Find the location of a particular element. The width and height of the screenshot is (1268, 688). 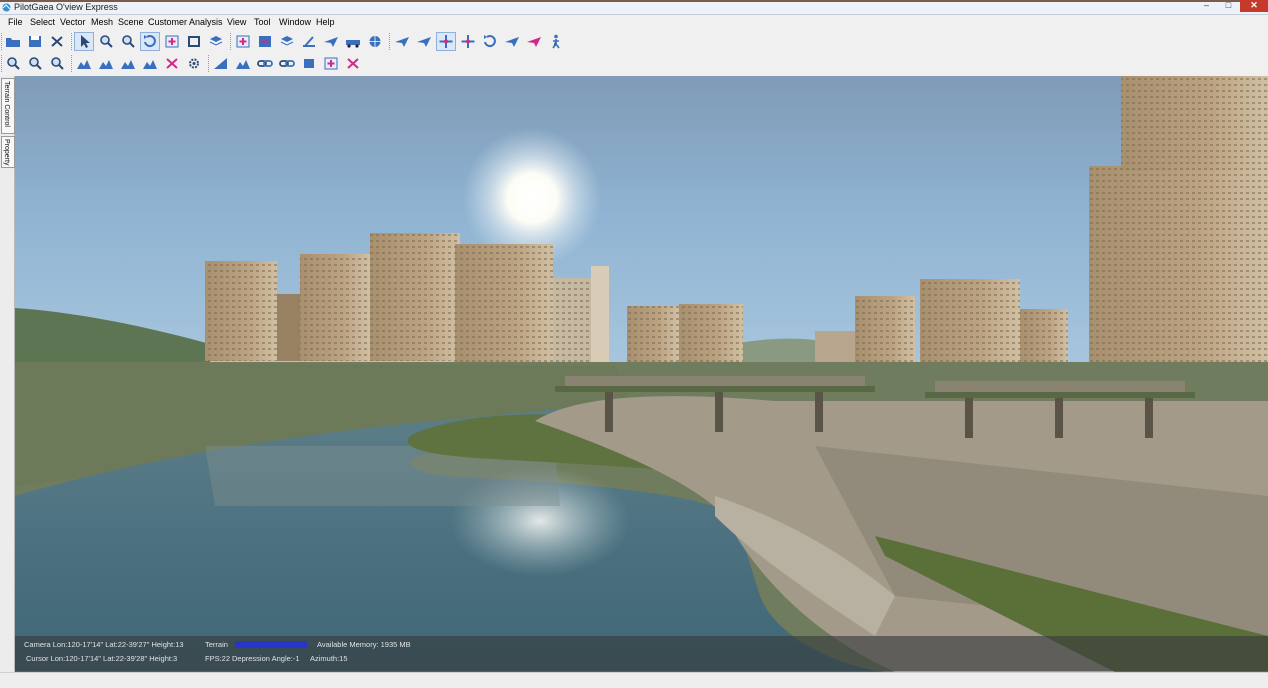

terrain-label: Terrain is located at coordinates (216, 644).